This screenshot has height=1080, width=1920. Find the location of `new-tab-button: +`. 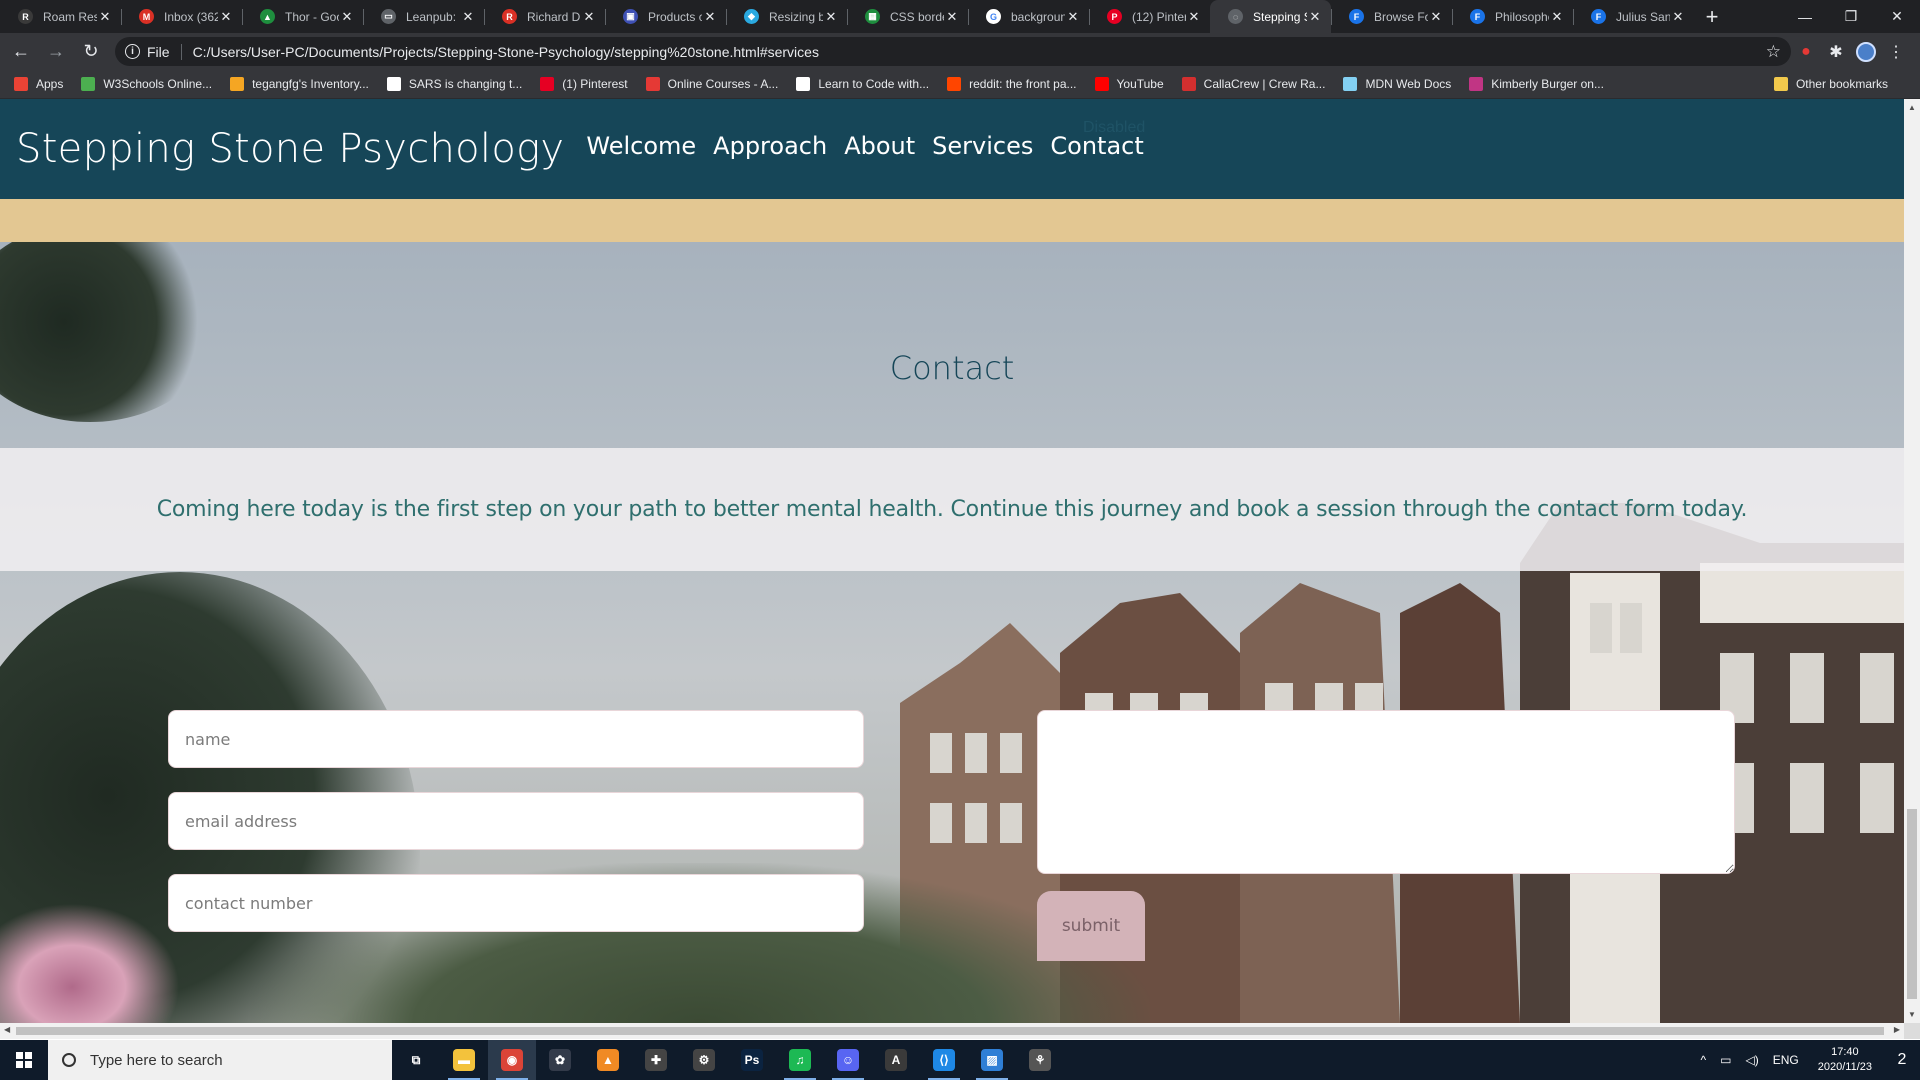

new-tab-button: + is located at coordinates (1712, 16).